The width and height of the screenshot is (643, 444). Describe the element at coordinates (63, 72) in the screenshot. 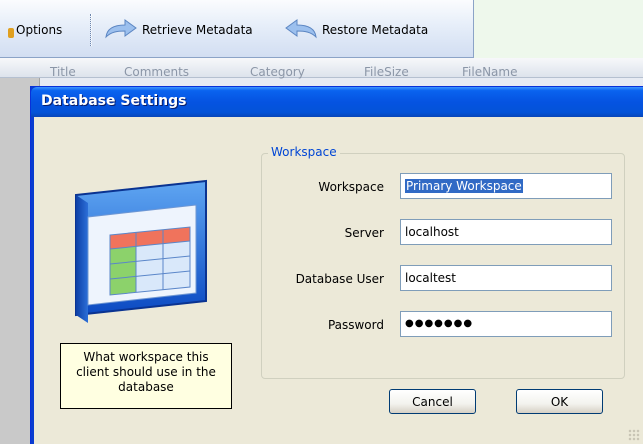

I see `column-header-title: Title` at that location.